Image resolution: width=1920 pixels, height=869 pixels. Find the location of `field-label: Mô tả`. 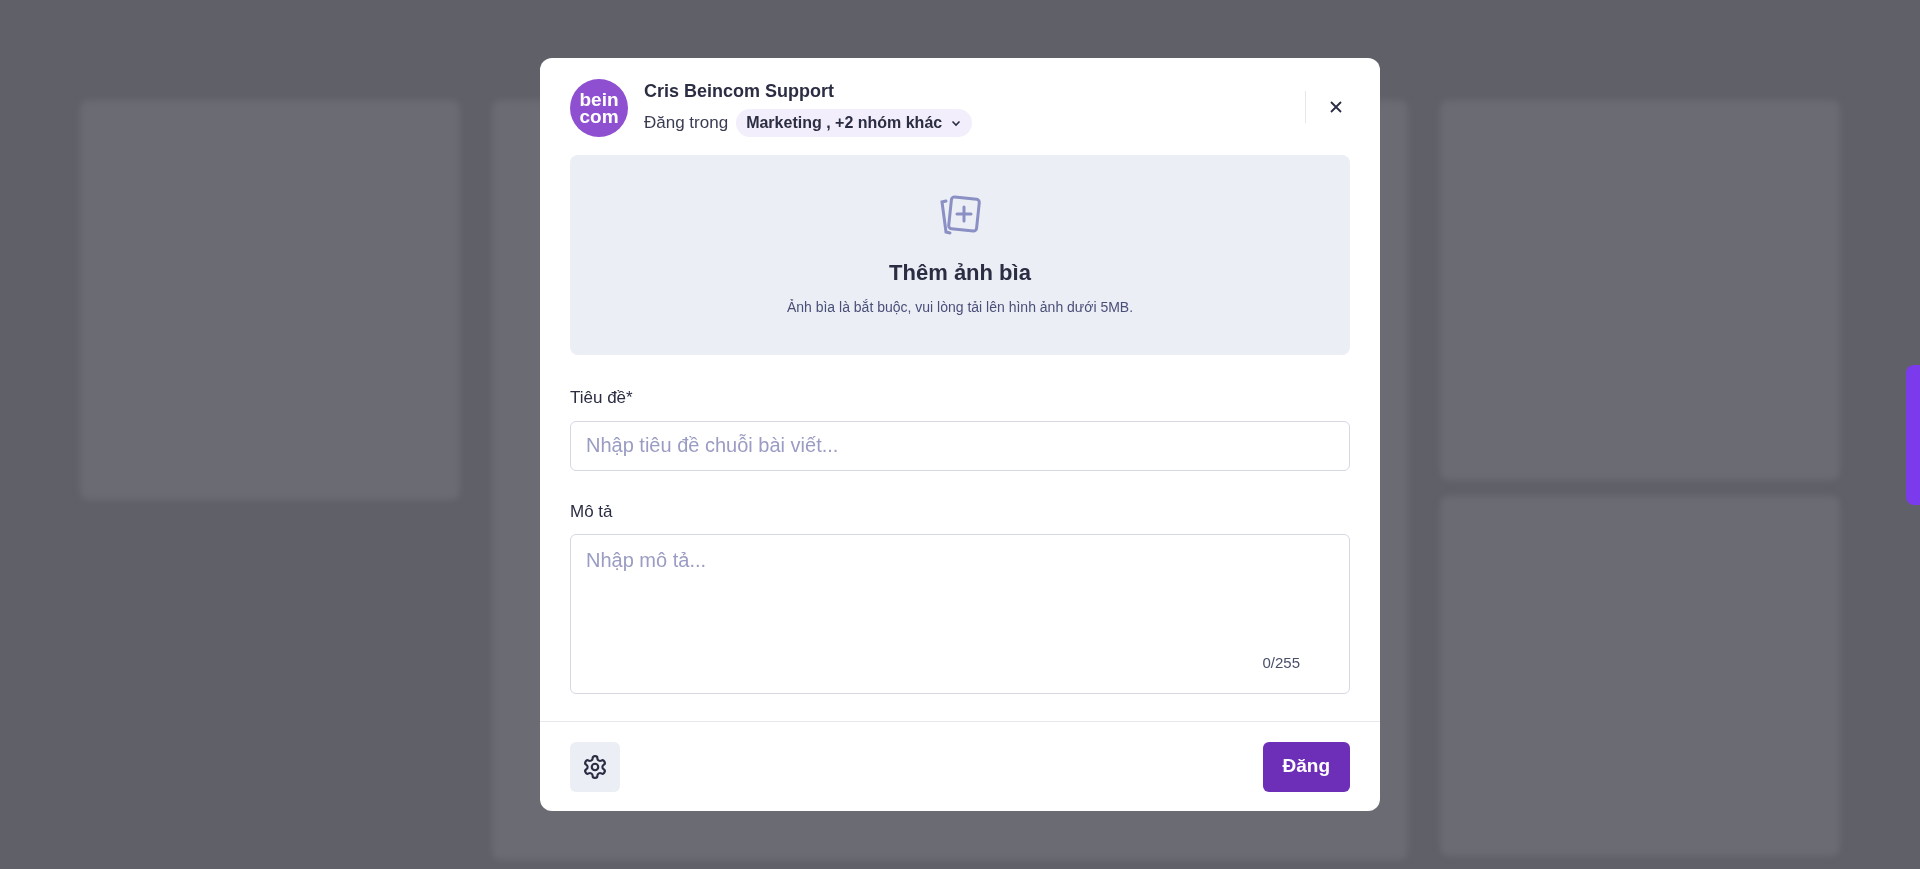

field-label: Mô tả is located at coordinates (592, 511).